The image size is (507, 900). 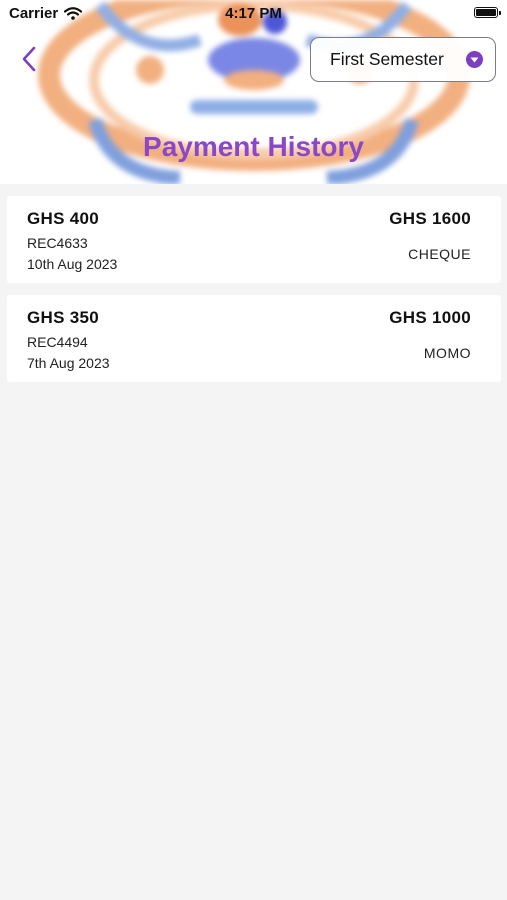 I want to click on receipt-number: REC4633, so click(x=57, y=243).